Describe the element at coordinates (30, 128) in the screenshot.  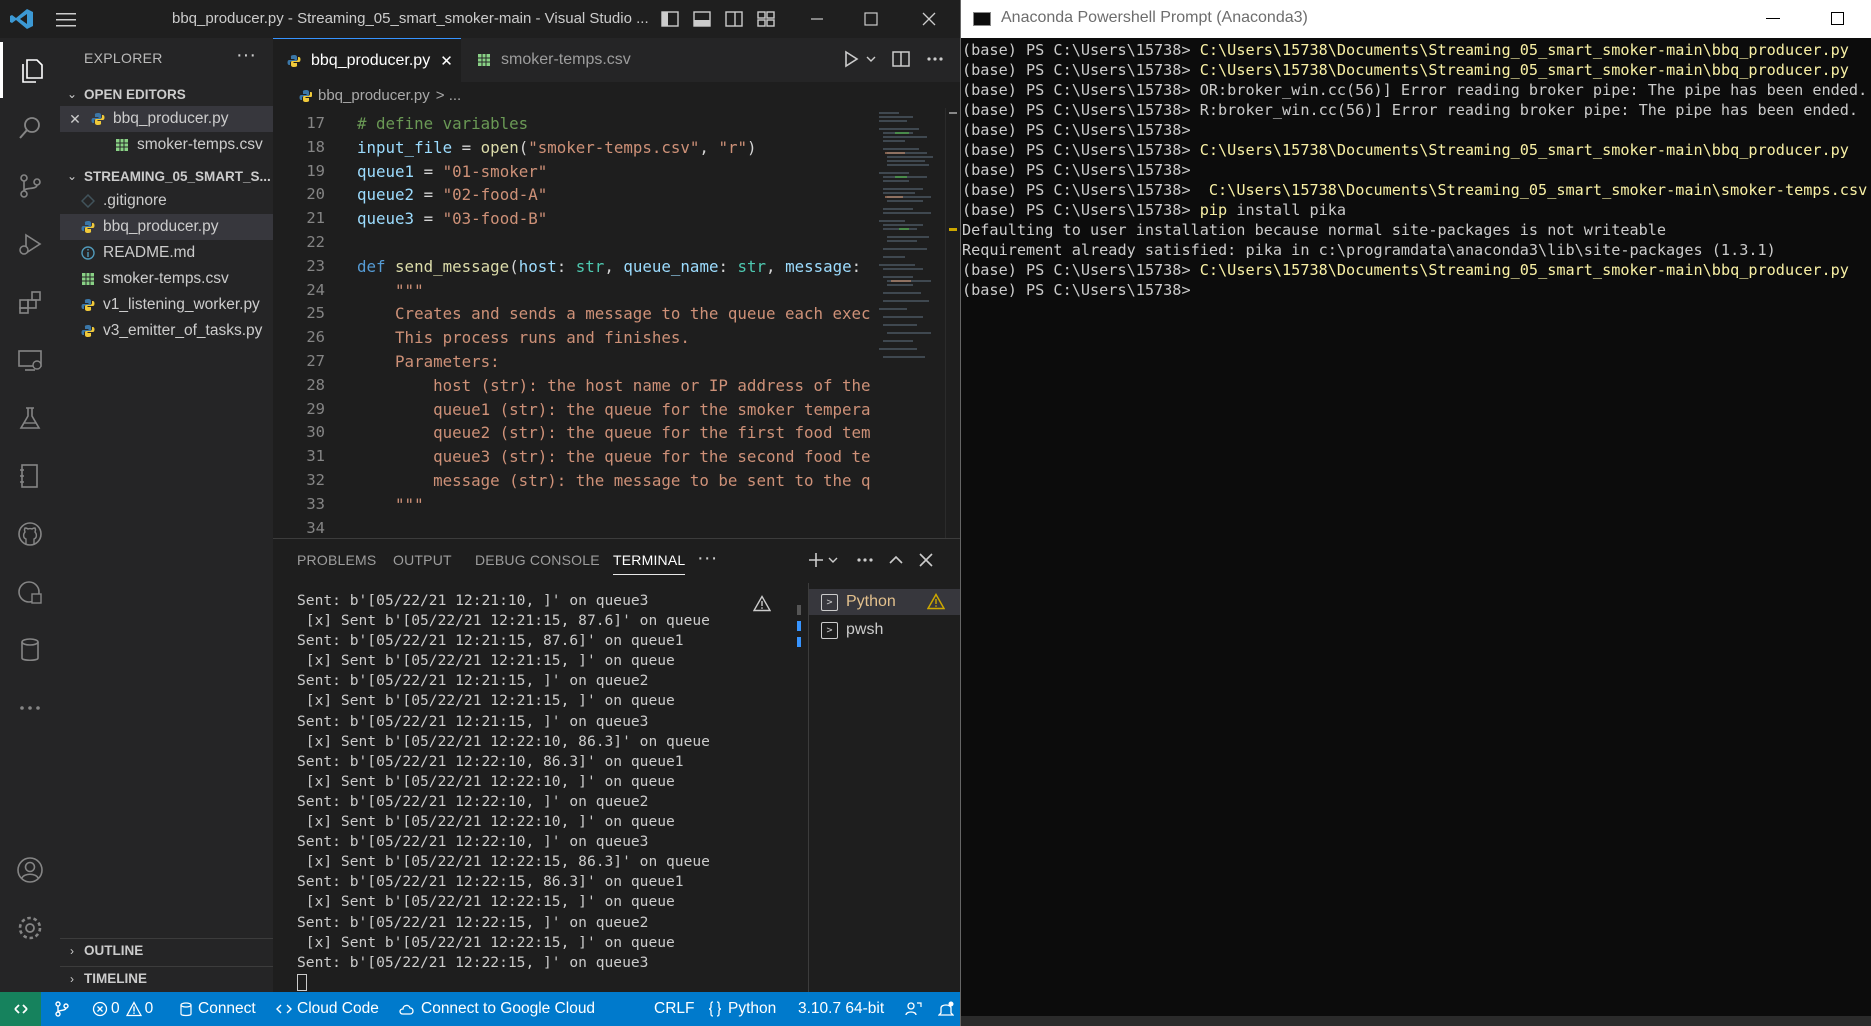
I see `search-icon` at that location.